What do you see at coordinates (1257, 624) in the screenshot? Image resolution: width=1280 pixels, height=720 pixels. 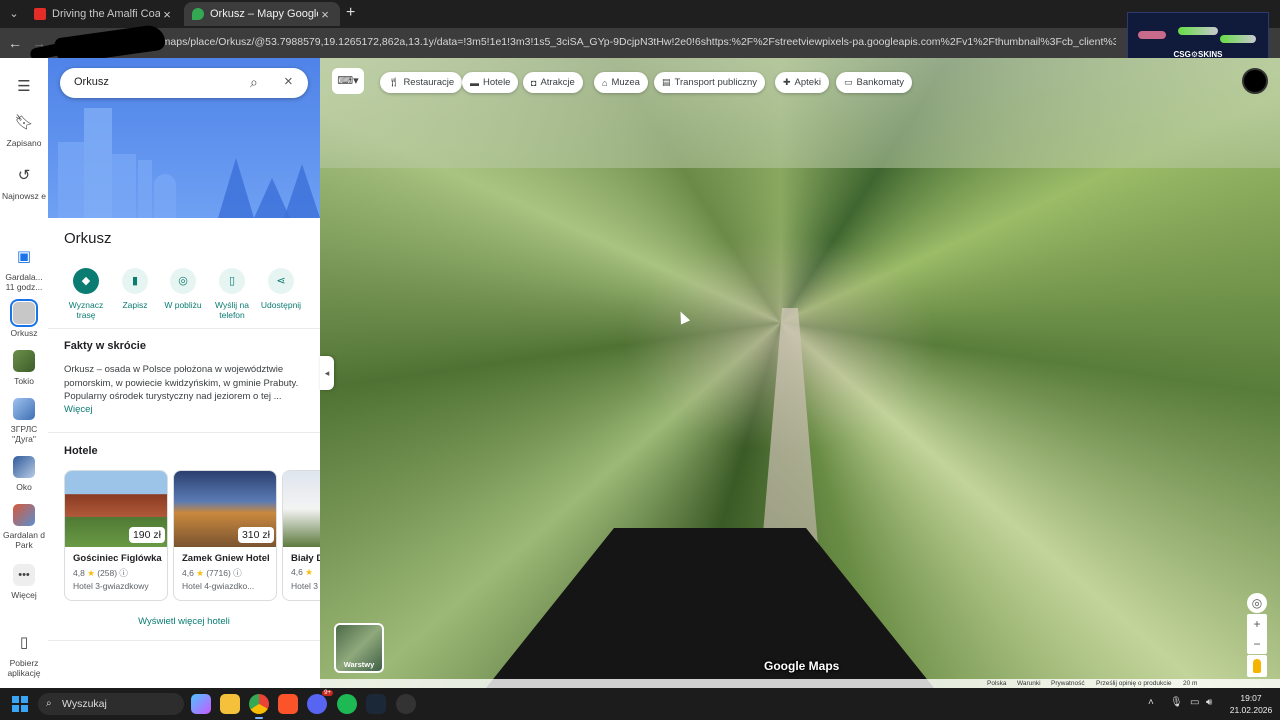 I see `zoom-in-button: +` at bounding box center [1257, 624].